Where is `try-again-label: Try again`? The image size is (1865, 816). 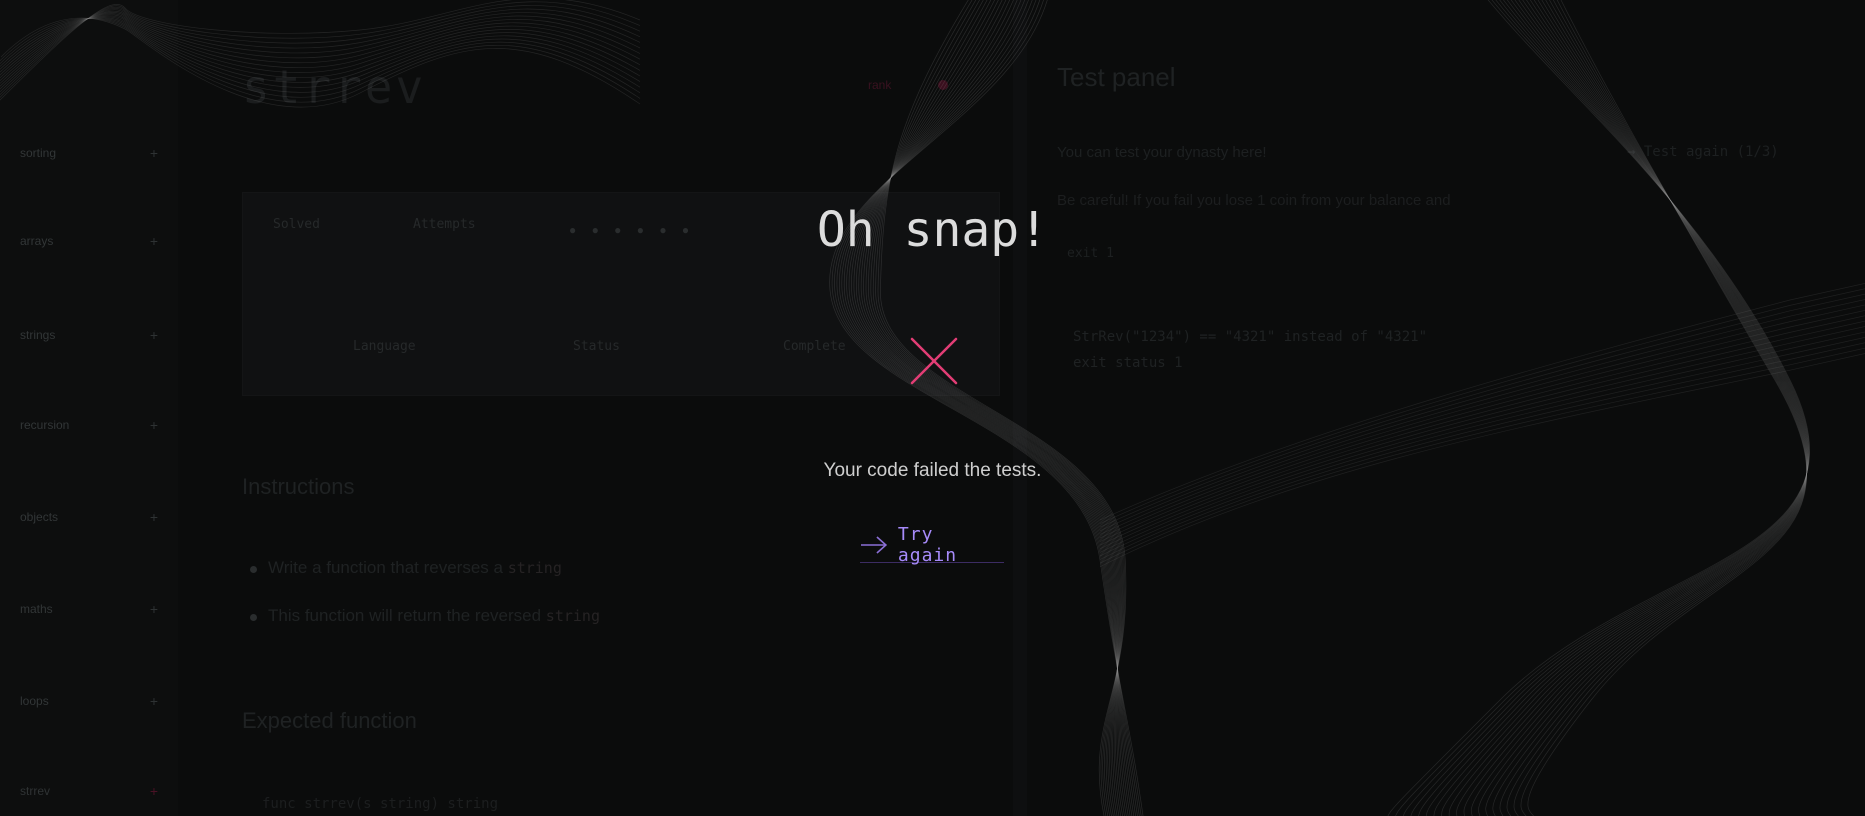
try-again-label: Try again is located at coordinates (927, 545).